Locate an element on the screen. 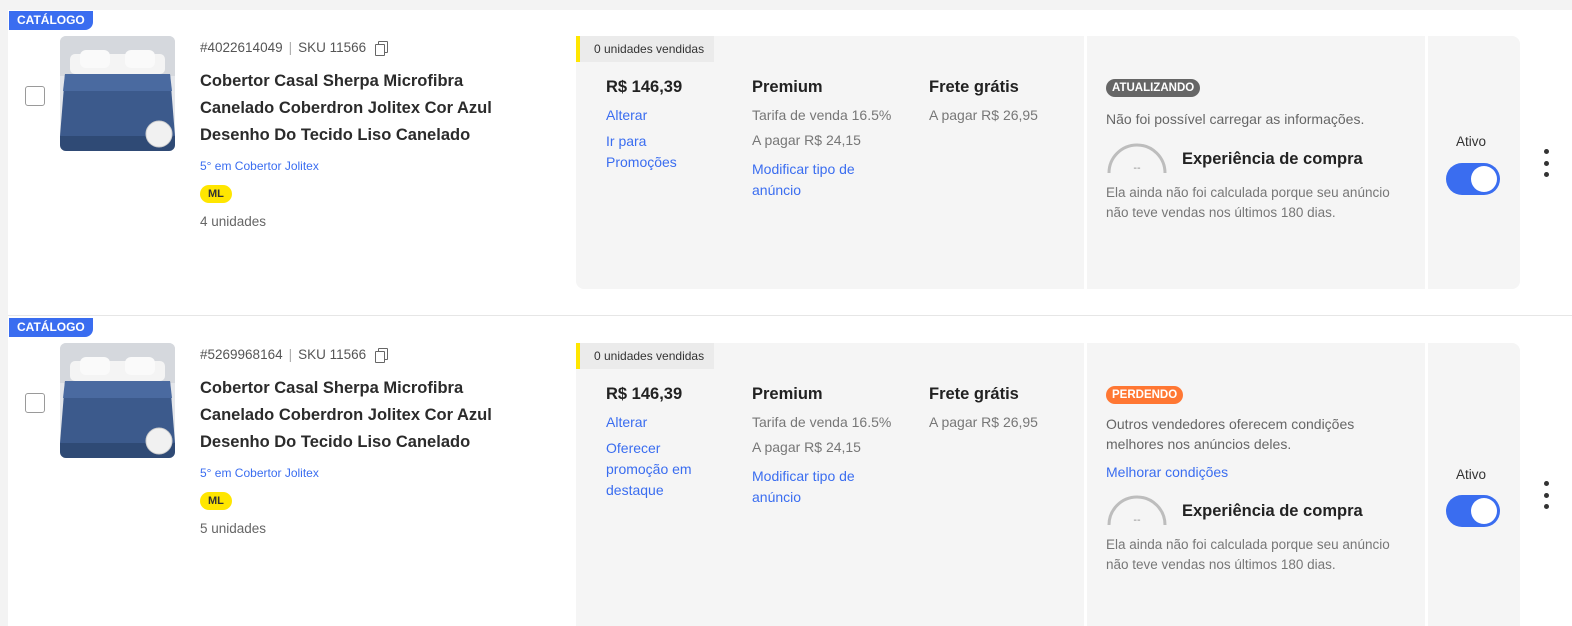 The height and width of the screenshot is (626, 1572). listing-id-line: #5269968164 | SKU 11566 is located at coordinates (370, 355).